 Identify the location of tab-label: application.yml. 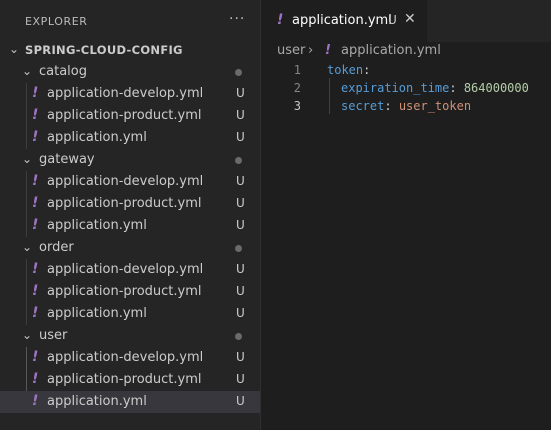
(342, 20).